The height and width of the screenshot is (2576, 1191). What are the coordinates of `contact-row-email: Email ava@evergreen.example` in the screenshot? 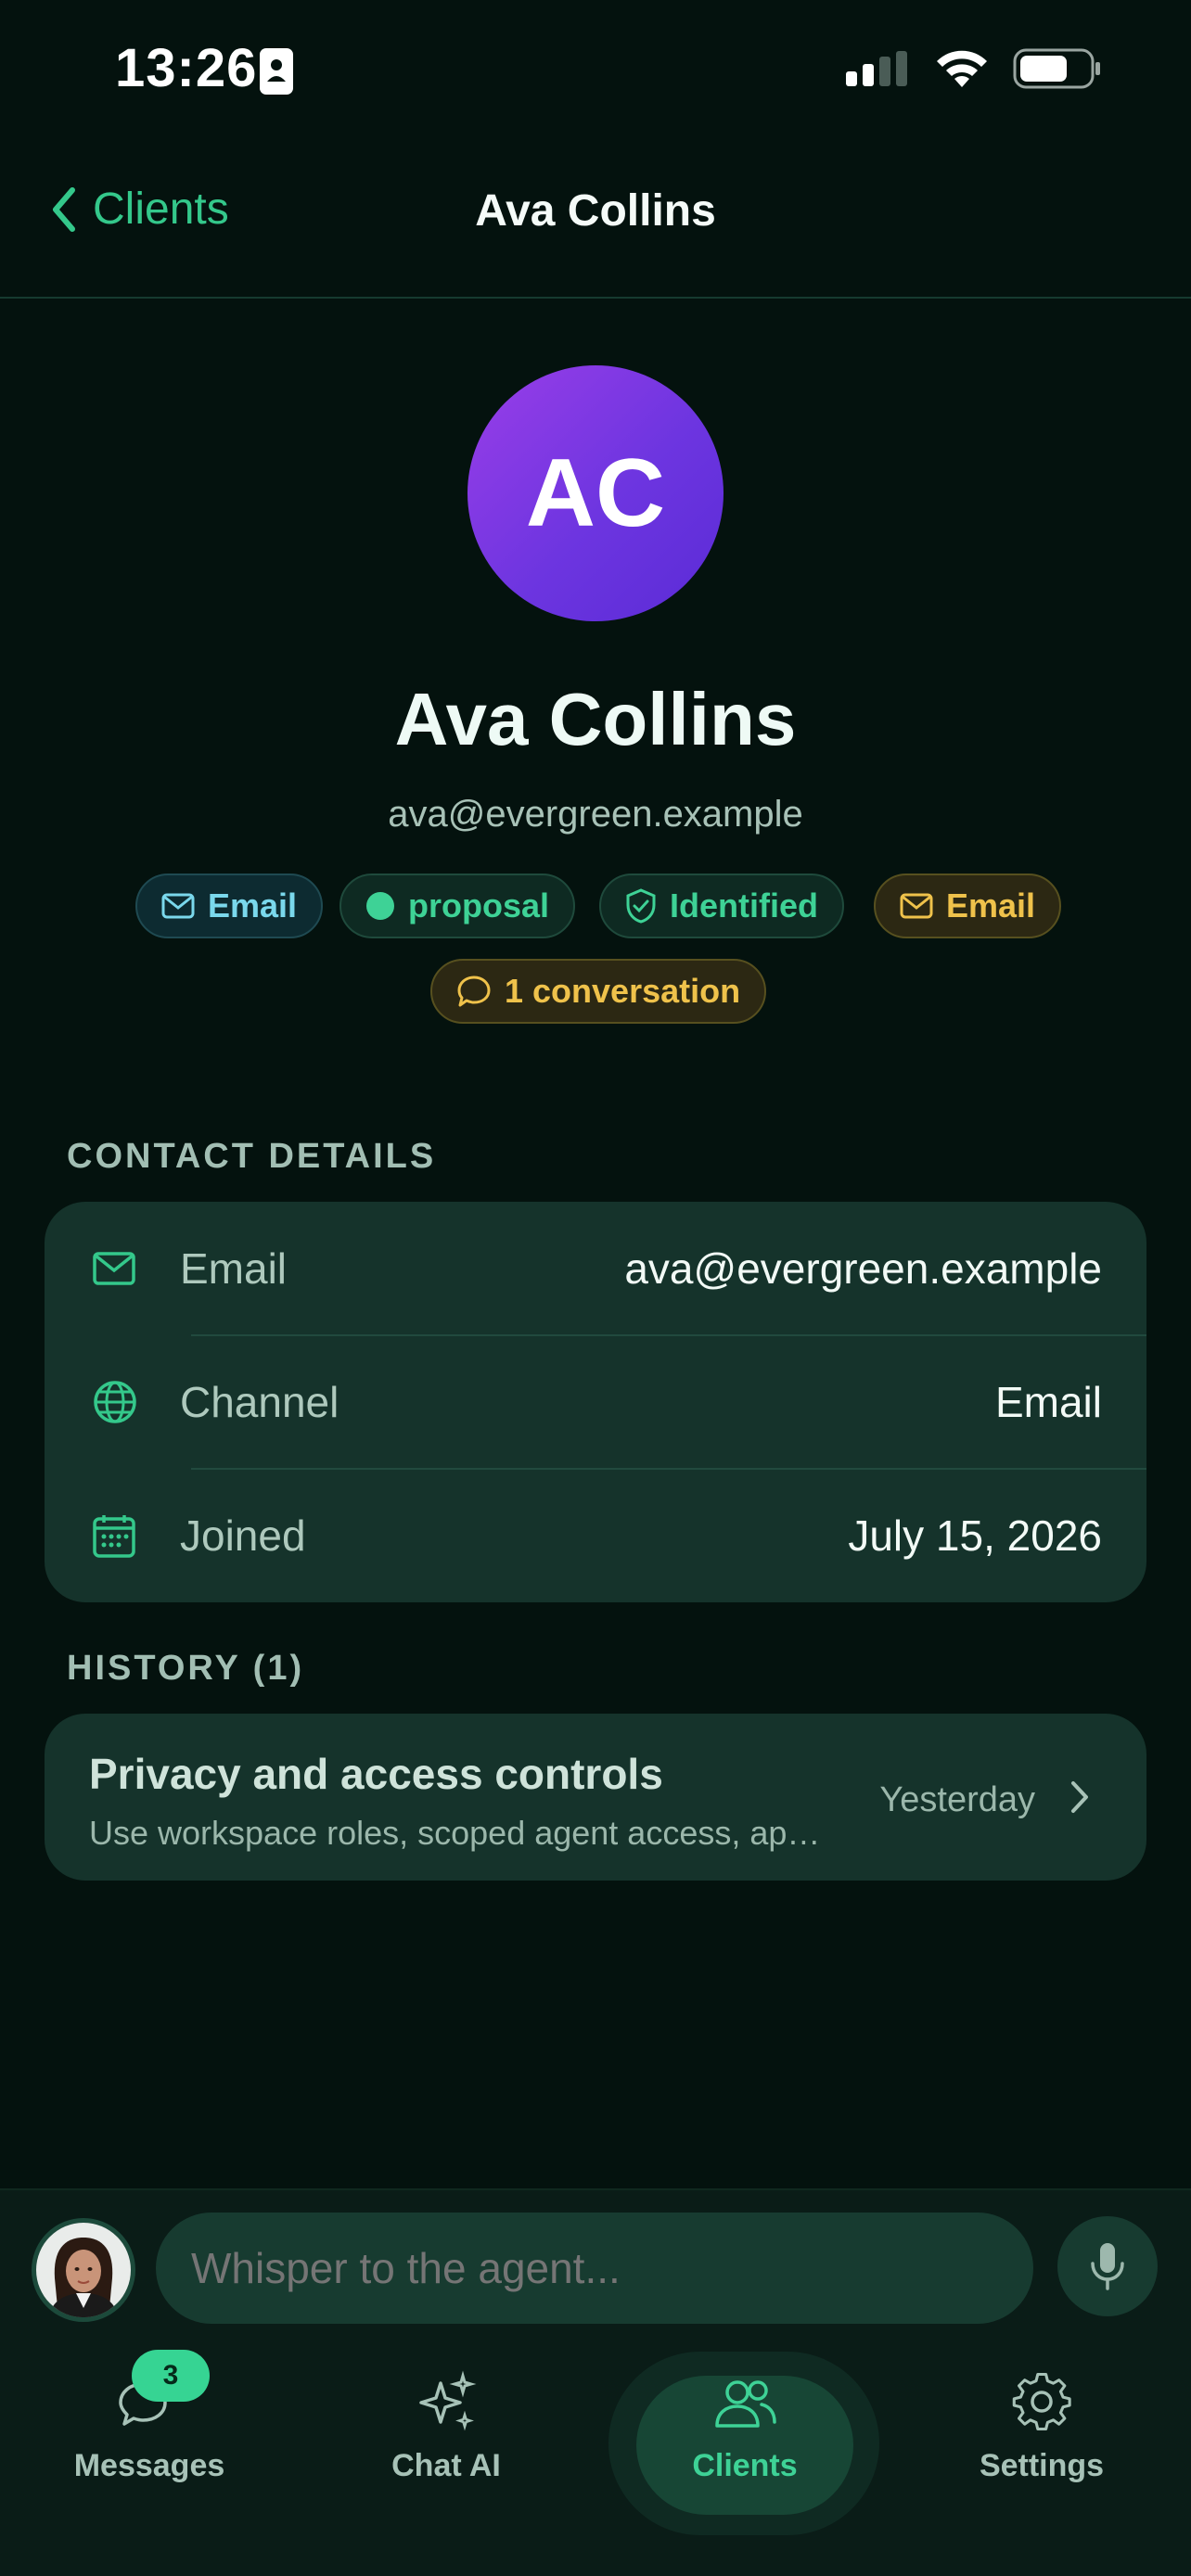 It's located at (595, 1269).